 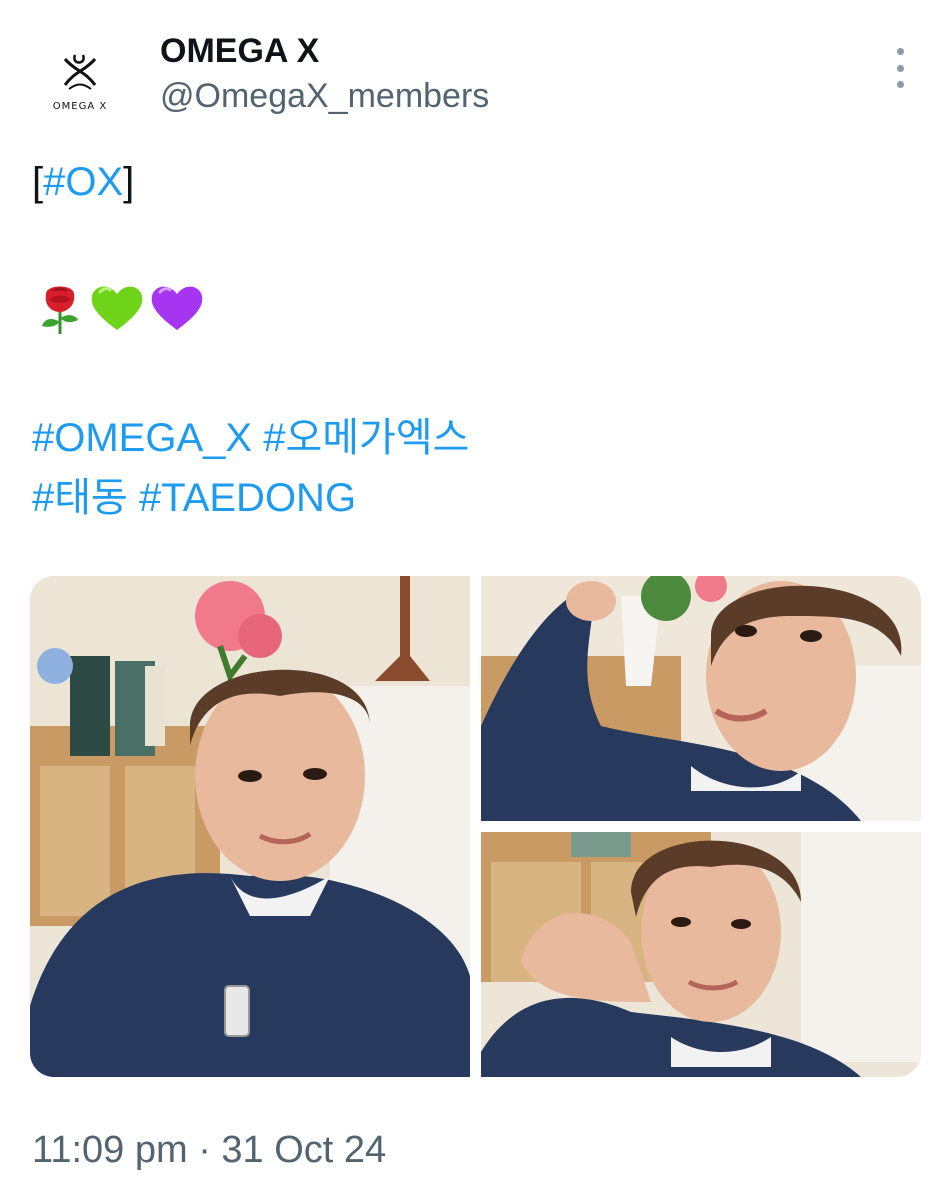 I want to click on more-vertical-icon, so click(x=900, y=51).